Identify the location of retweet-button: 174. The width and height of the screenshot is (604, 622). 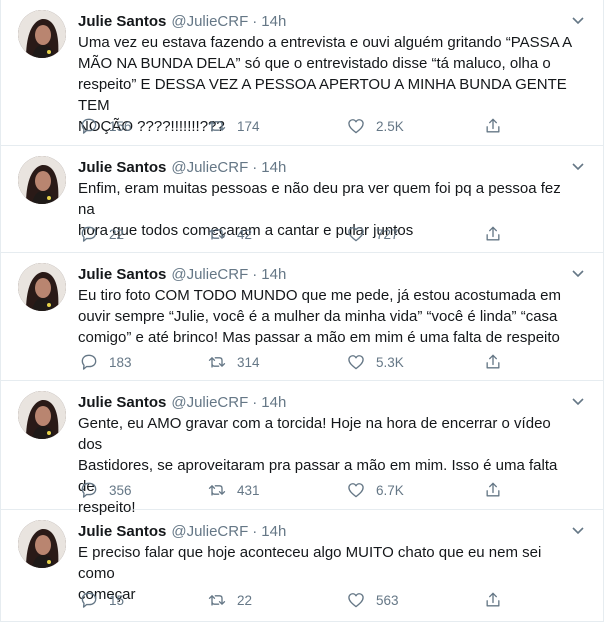
(233, 126).